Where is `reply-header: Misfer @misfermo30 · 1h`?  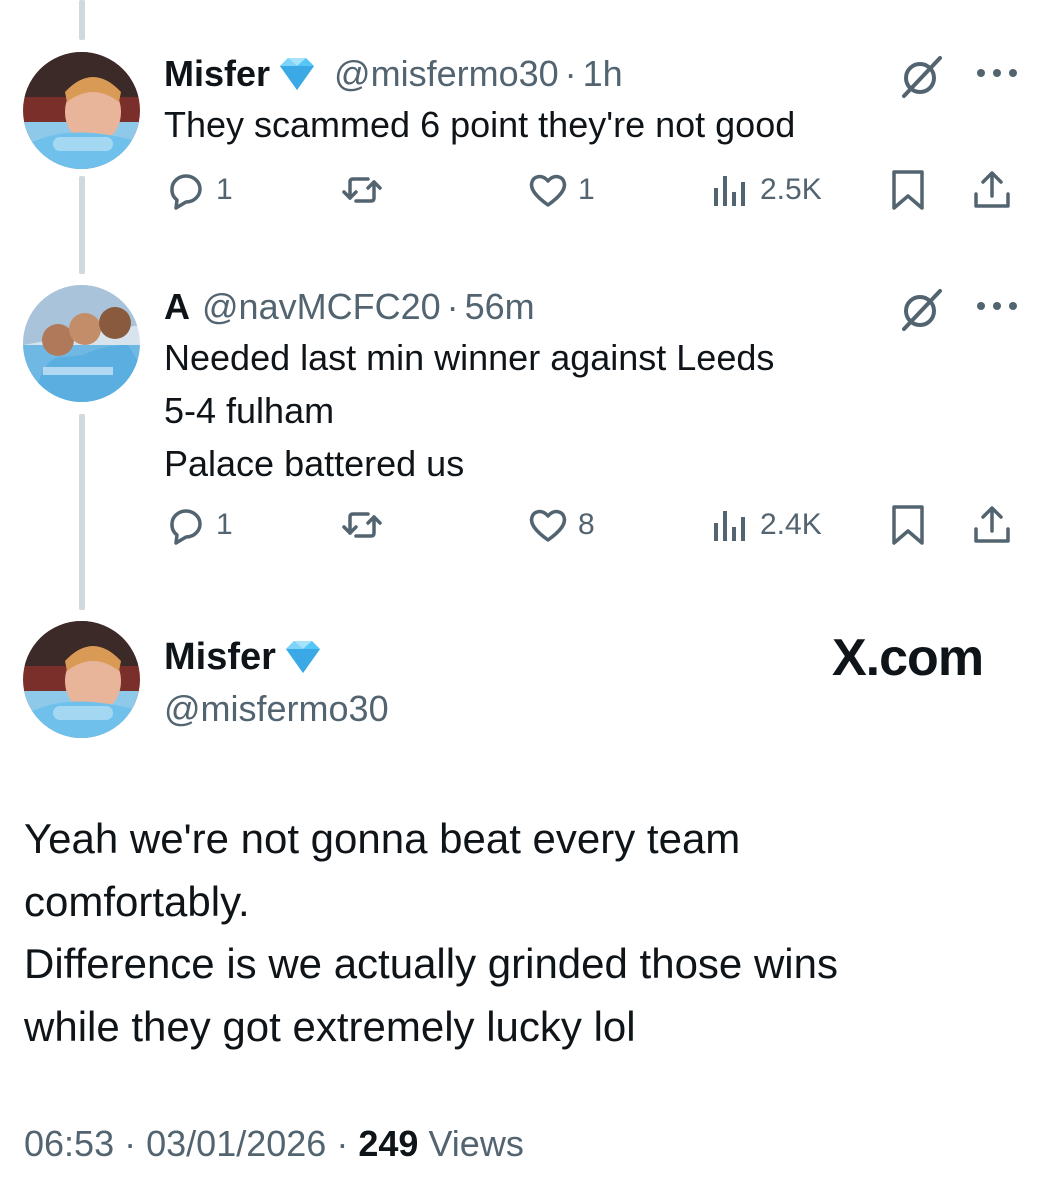 reply-header: Misfer @misfermo30 · 1h is located at coordinates (393, 74).